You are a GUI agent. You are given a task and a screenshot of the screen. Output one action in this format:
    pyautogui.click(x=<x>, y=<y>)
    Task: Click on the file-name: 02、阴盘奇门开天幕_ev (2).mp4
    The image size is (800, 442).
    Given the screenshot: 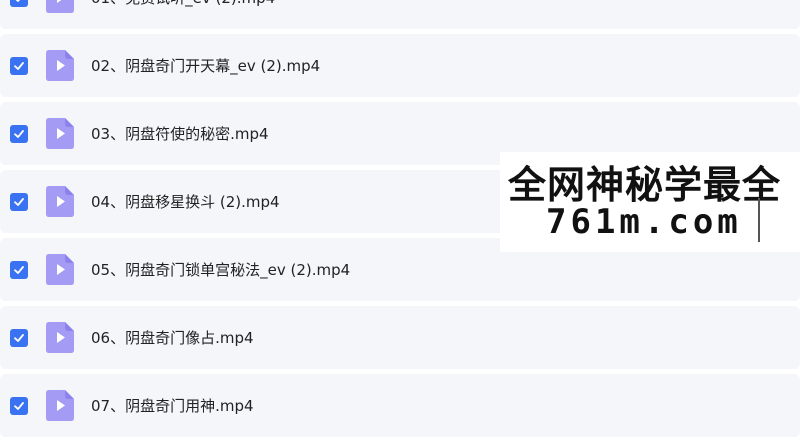 What is the action you would take?
    pyautogui.click(x=206, y=66)
    